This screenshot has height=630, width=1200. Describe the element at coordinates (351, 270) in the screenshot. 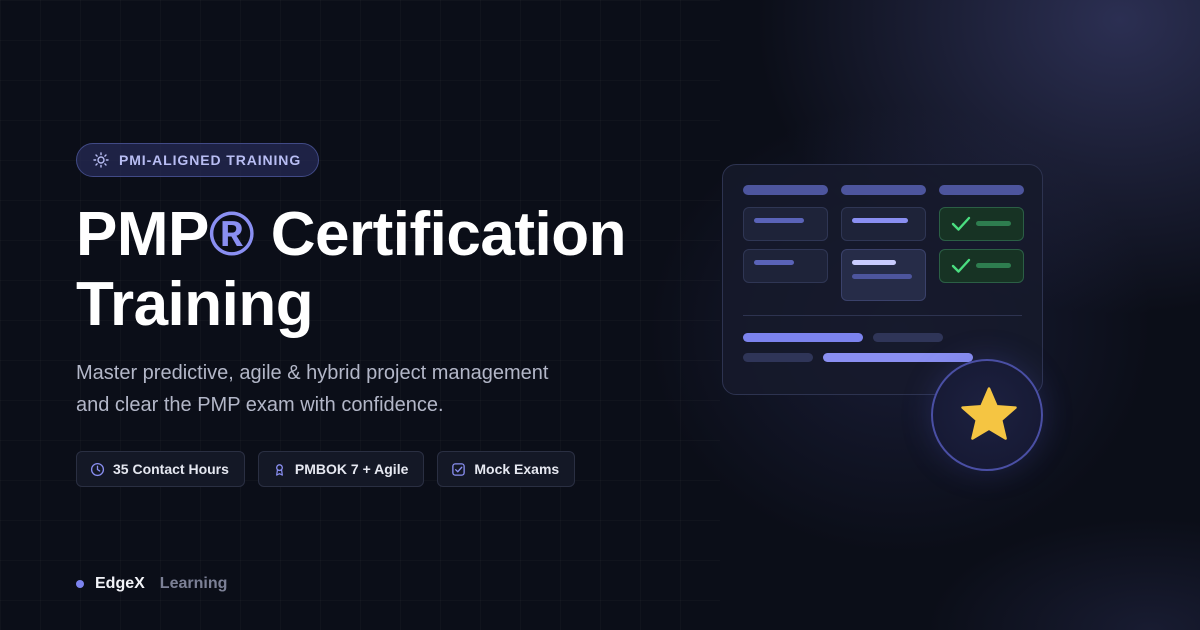

I see `page-title: PMP® Certification Training` at that location.